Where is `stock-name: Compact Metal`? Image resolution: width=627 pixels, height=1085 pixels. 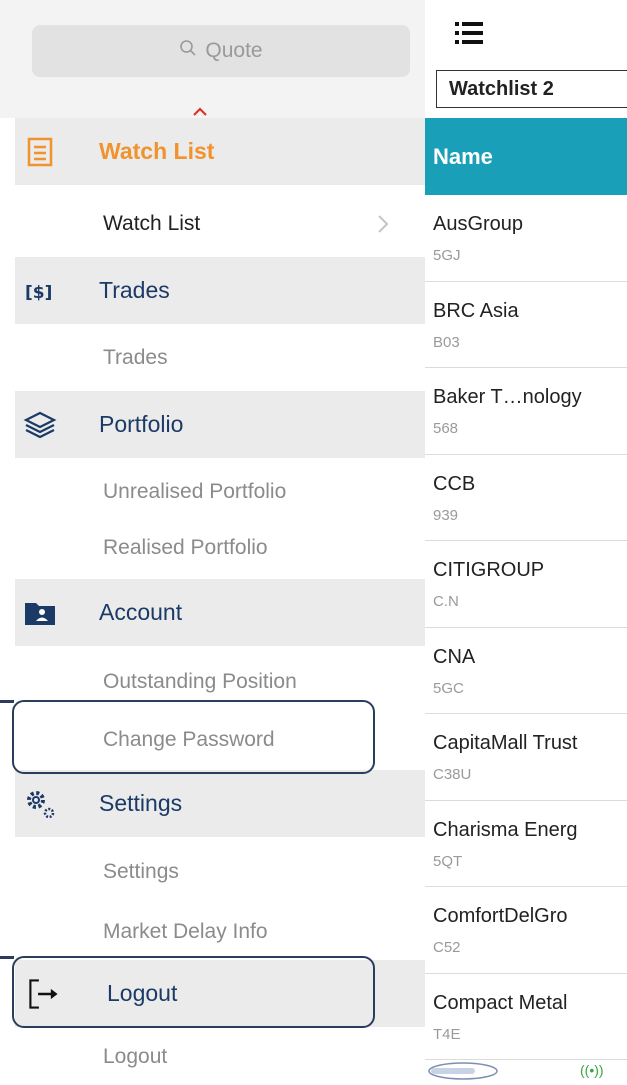 stock-name: Compact Metal is located at coordinates (500, 1002).